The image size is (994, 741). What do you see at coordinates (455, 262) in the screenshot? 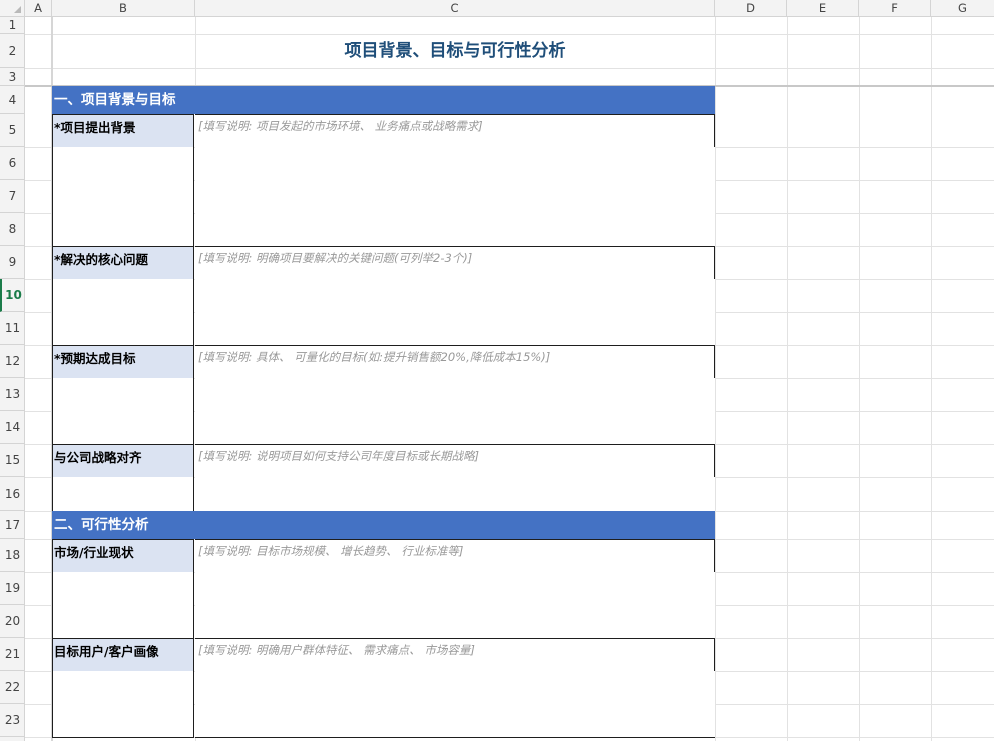
I see `hint-core-problem: [填写说明: 明确项目要解决的关键问题(可列举2-3个)]` at bounding box center [455, 262].